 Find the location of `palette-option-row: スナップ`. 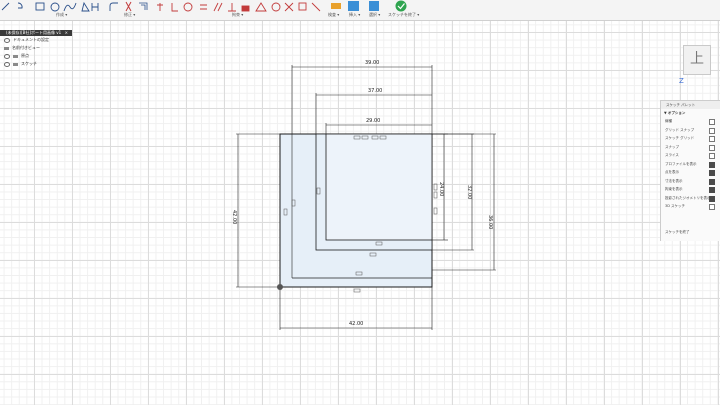

palette-option-row: スナップ is located at coordinates (690, 147).